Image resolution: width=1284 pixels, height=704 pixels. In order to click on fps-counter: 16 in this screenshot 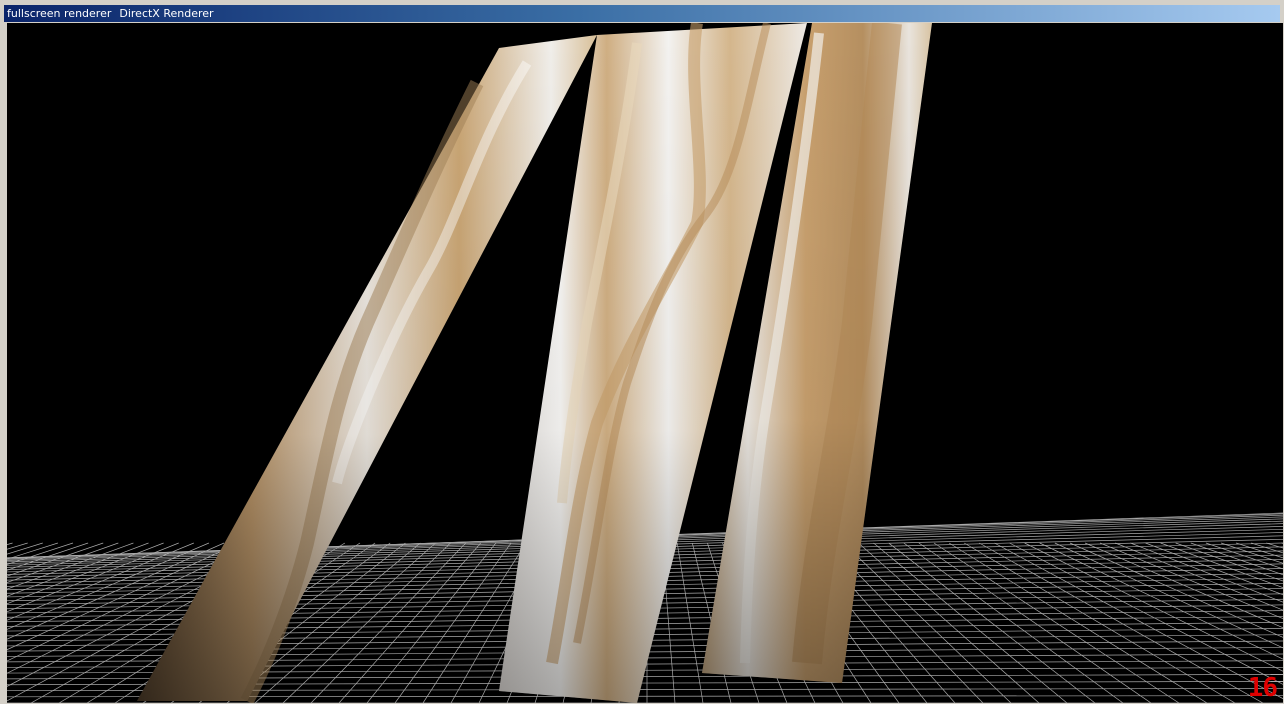, I will do `click(1262, 688)`.